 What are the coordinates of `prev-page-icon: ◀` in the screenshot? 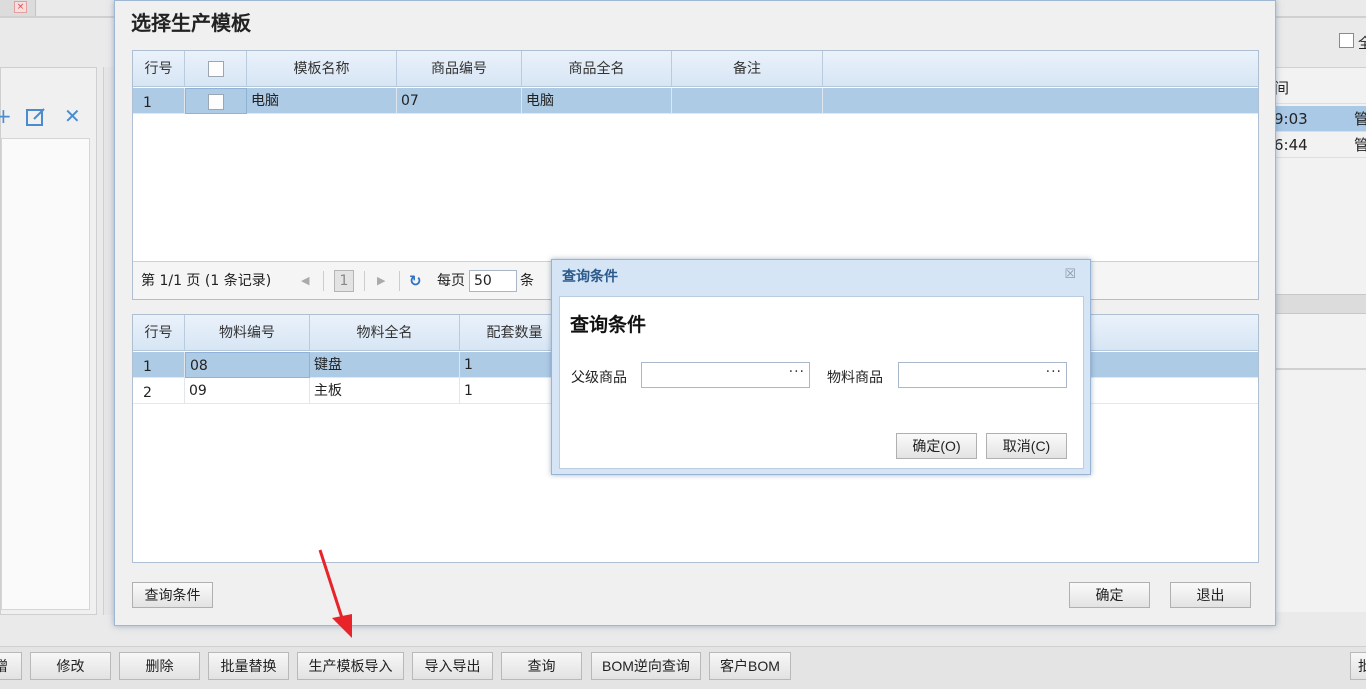 It's located at (305, 281).